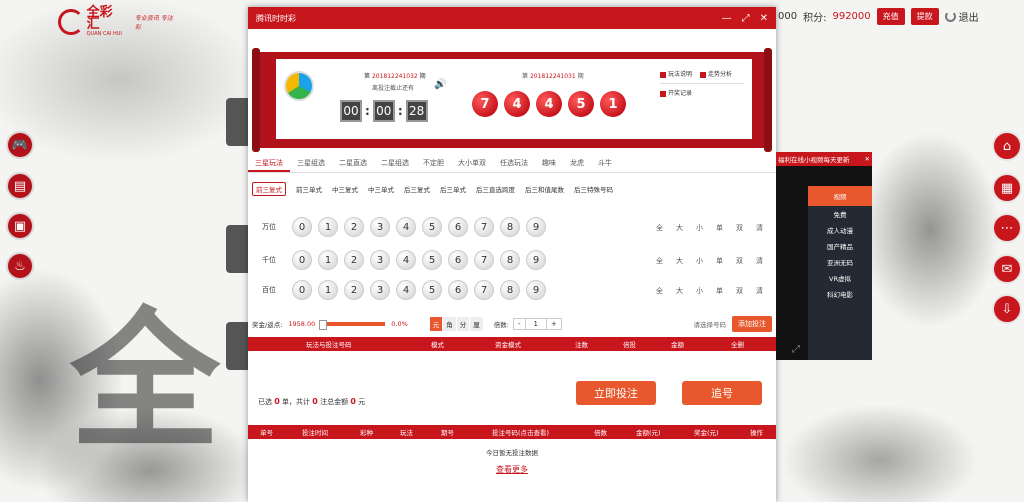 Image resolution: width=1024 pixels, height=502 pixels. What do you see at coordinates (535, 324) in the screenshot?
I see `multiplier-input: 1` at bounding box center [535, 324].